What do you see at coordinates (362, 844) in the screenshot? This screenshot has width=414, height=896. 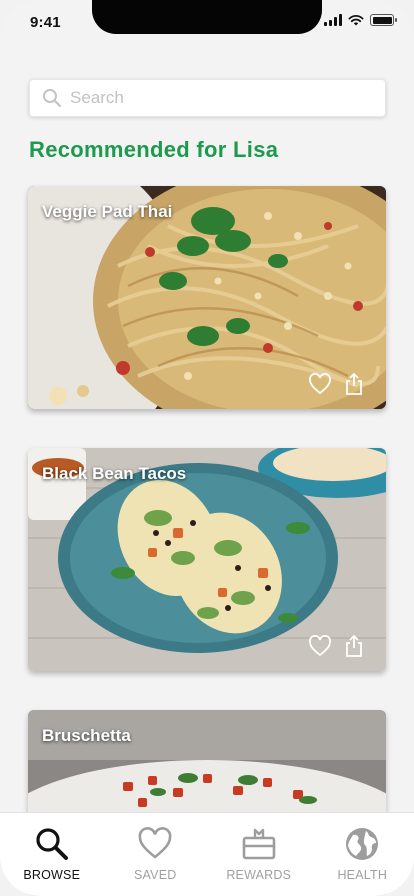 I see `globe-icon` at bounding box center [362, 844].